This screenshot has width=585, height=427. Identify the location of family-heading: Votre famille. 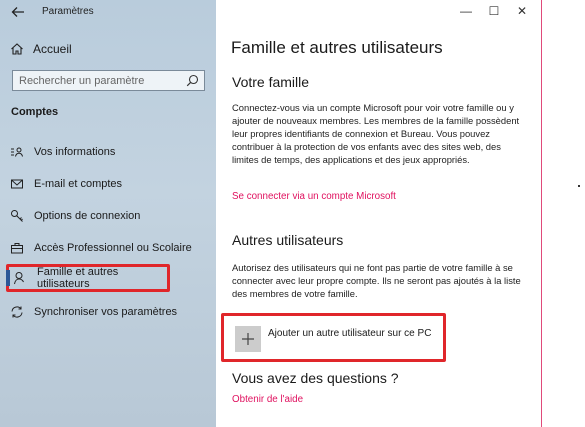
(271, 82).